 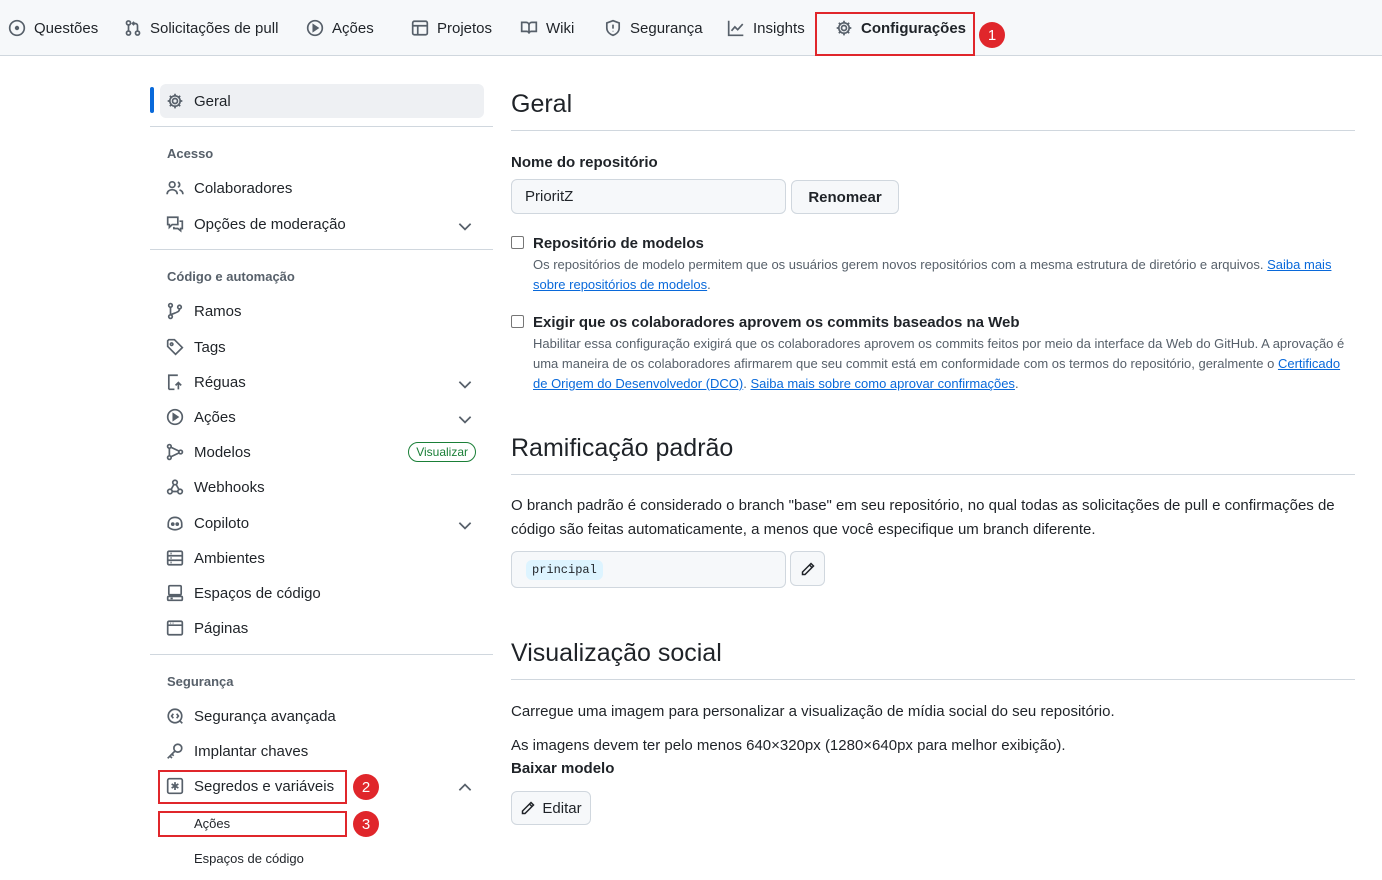 What do you see at coordinates (175, 751) in the screenshot?
I see `key-icon` at bounding box center [175, 751].